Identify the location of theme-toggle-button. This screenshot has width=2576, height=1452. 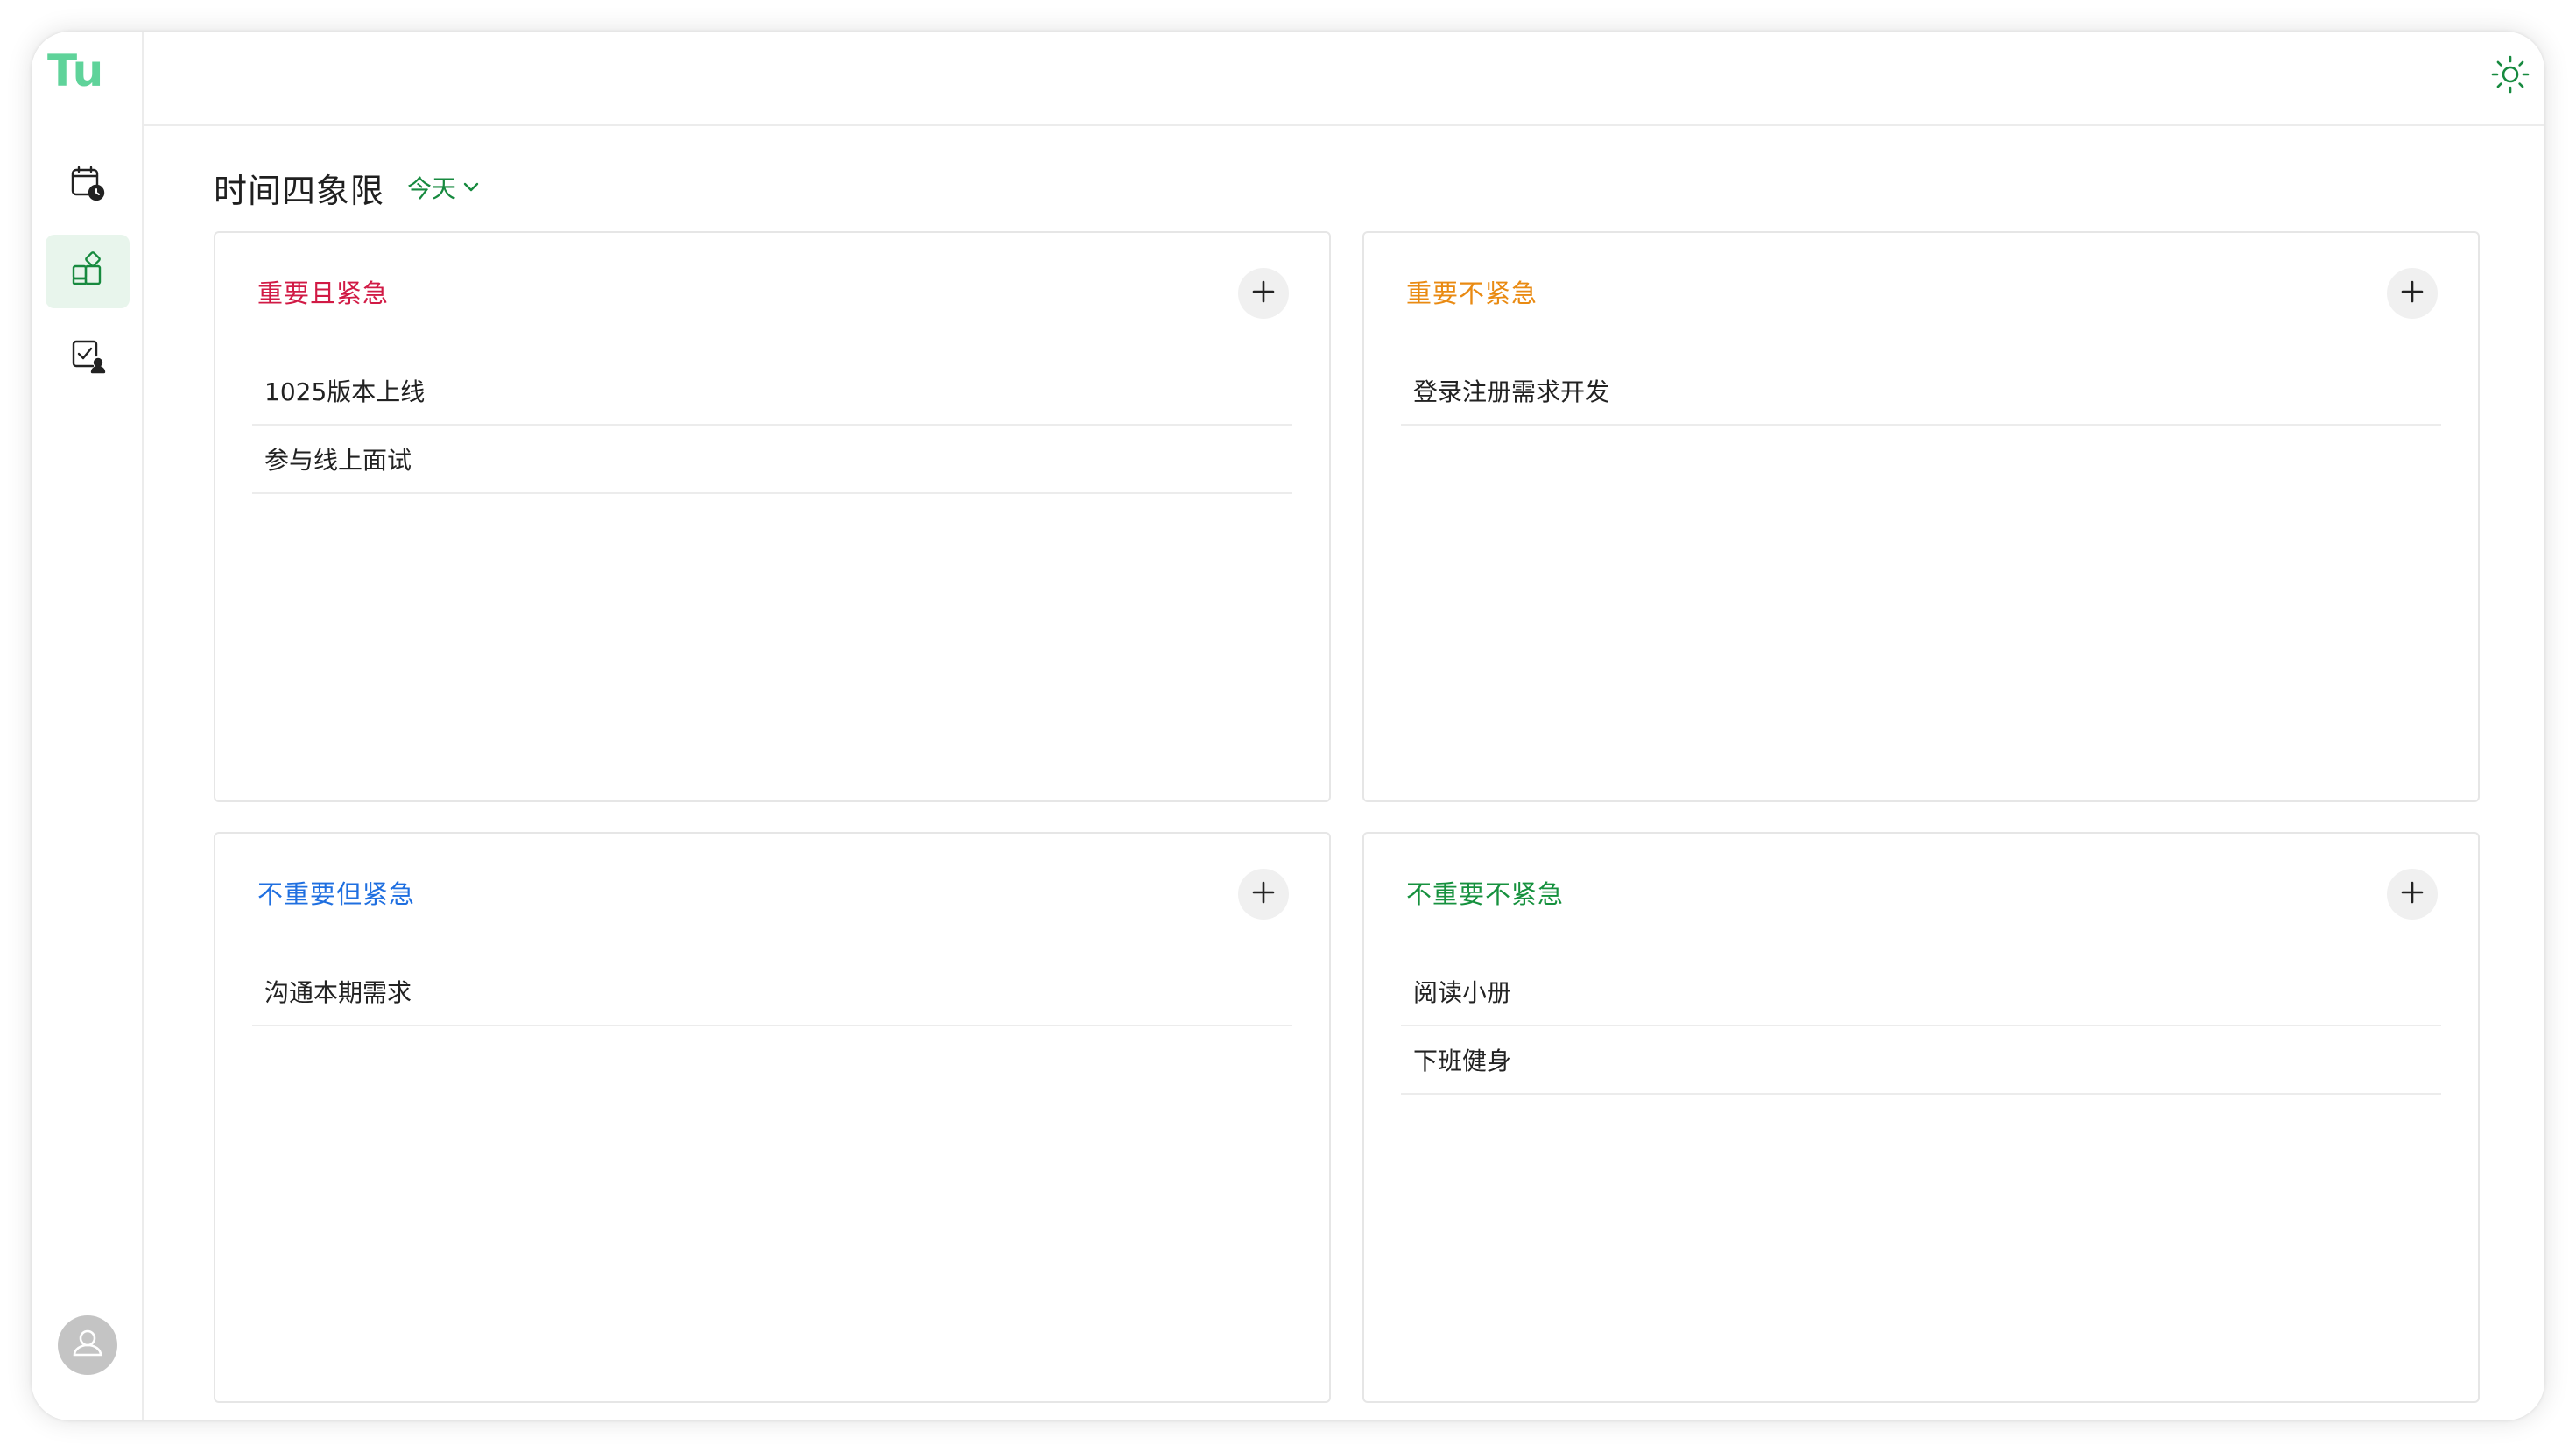
(2510, 76).